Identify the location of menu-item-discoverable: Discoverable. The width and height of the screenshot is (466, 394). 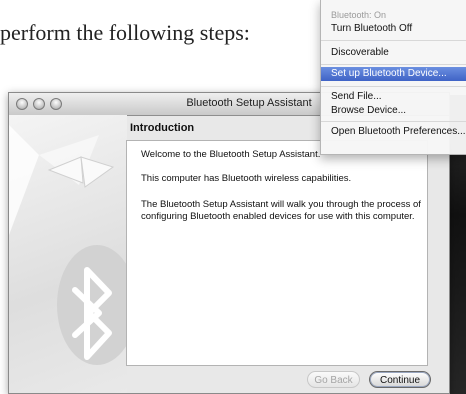
(393, 53).